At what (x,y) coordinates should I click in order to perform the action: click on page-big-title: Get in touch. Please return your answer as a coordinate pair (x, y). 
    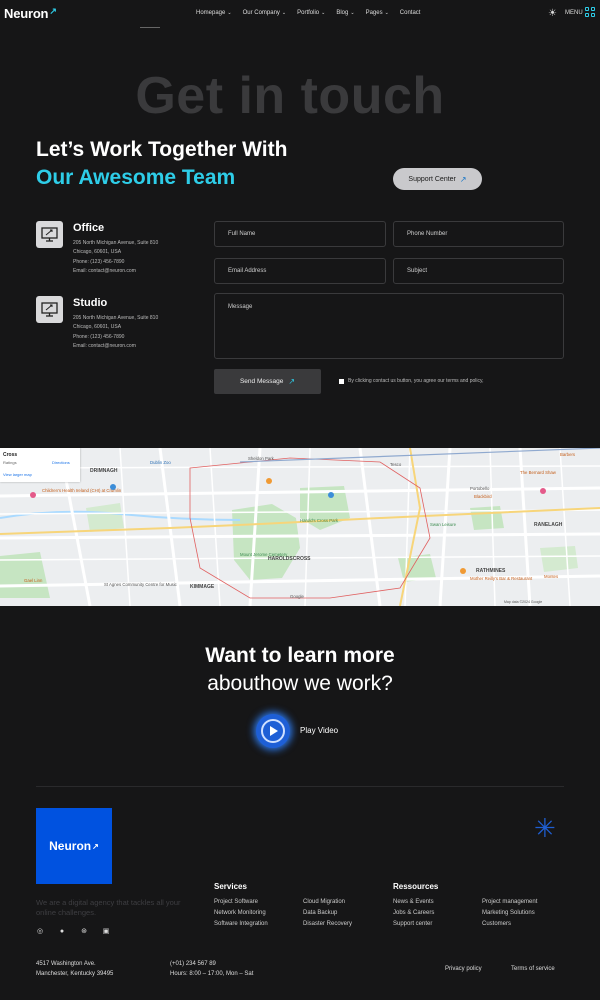
    Looking at the image, I should click on (290, 96).